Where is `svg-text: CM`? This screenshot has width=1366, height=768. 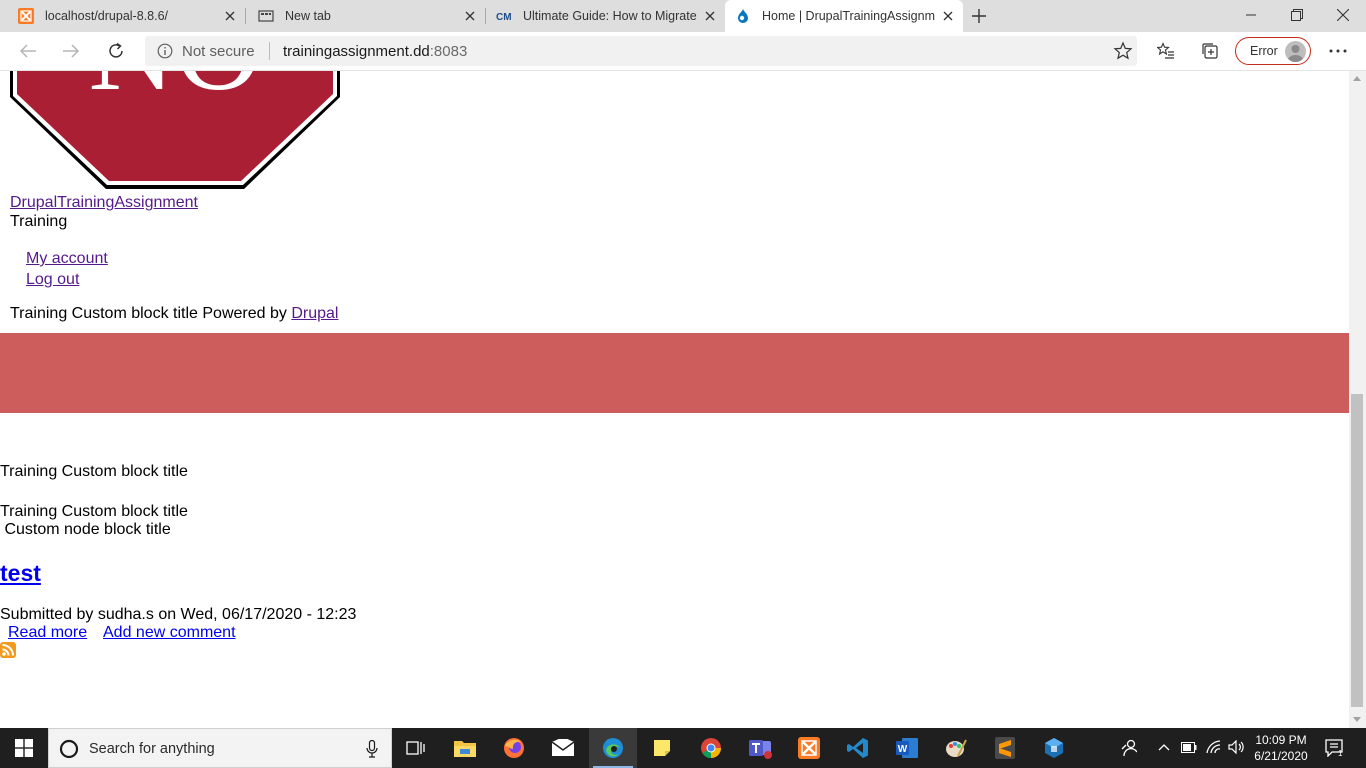
svg-text: CM is located at coordinates (504, 17).